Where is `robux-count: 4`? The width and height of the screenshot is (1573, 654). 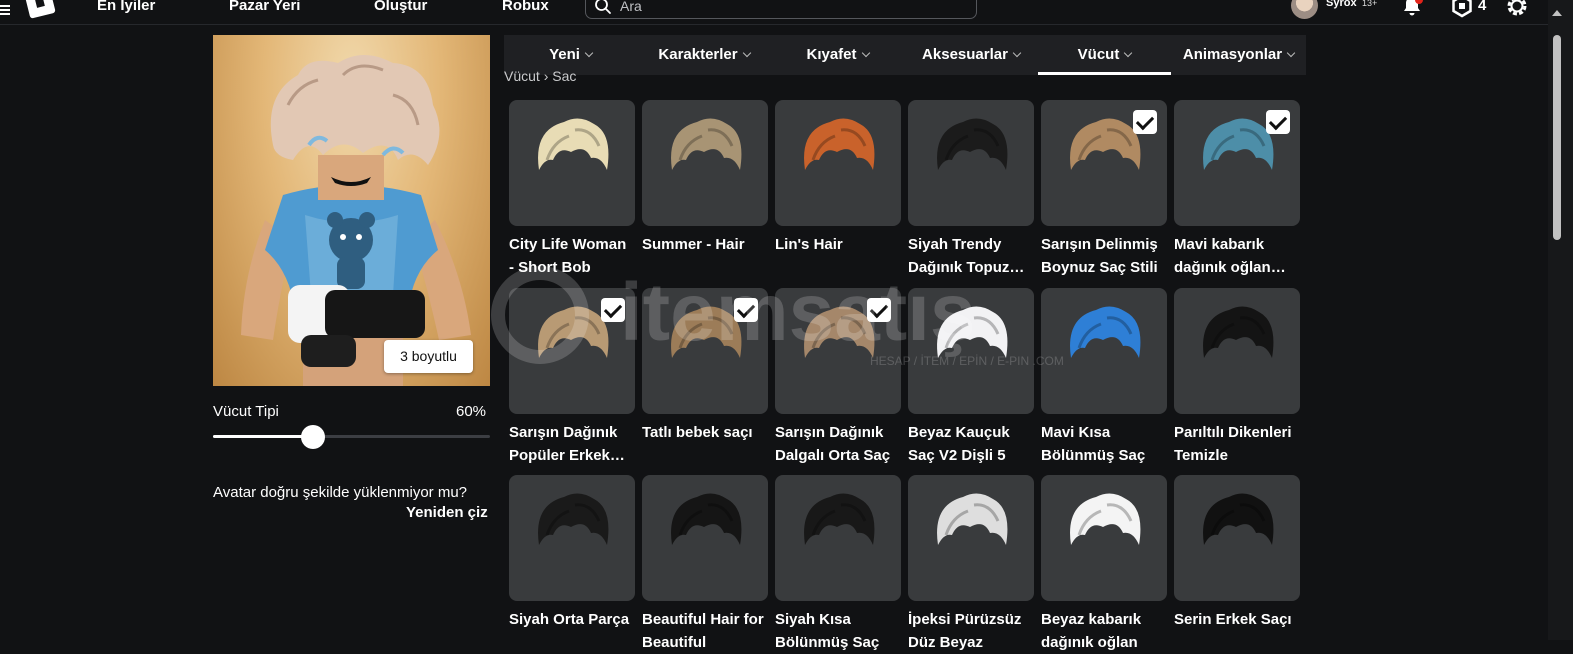 robux-count: 4 is located at coordinates (1482, 7).